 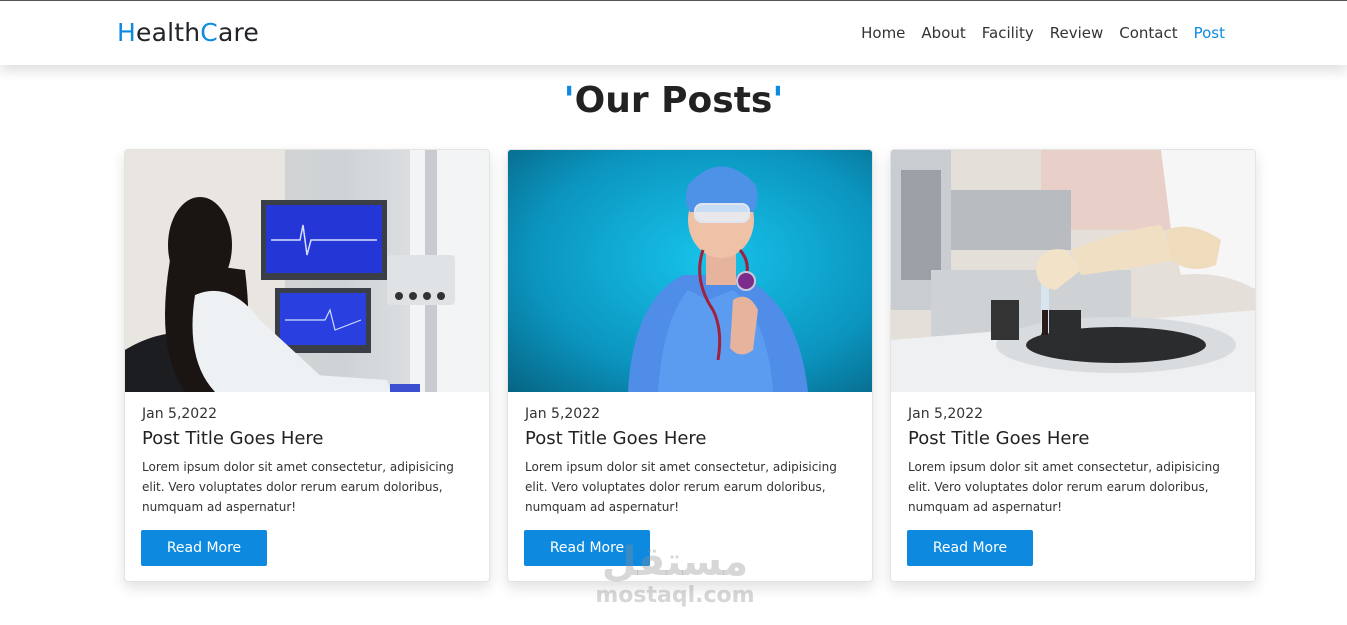 I want to click on watermark-arabic: مستقل, so click(x=675, y=562).